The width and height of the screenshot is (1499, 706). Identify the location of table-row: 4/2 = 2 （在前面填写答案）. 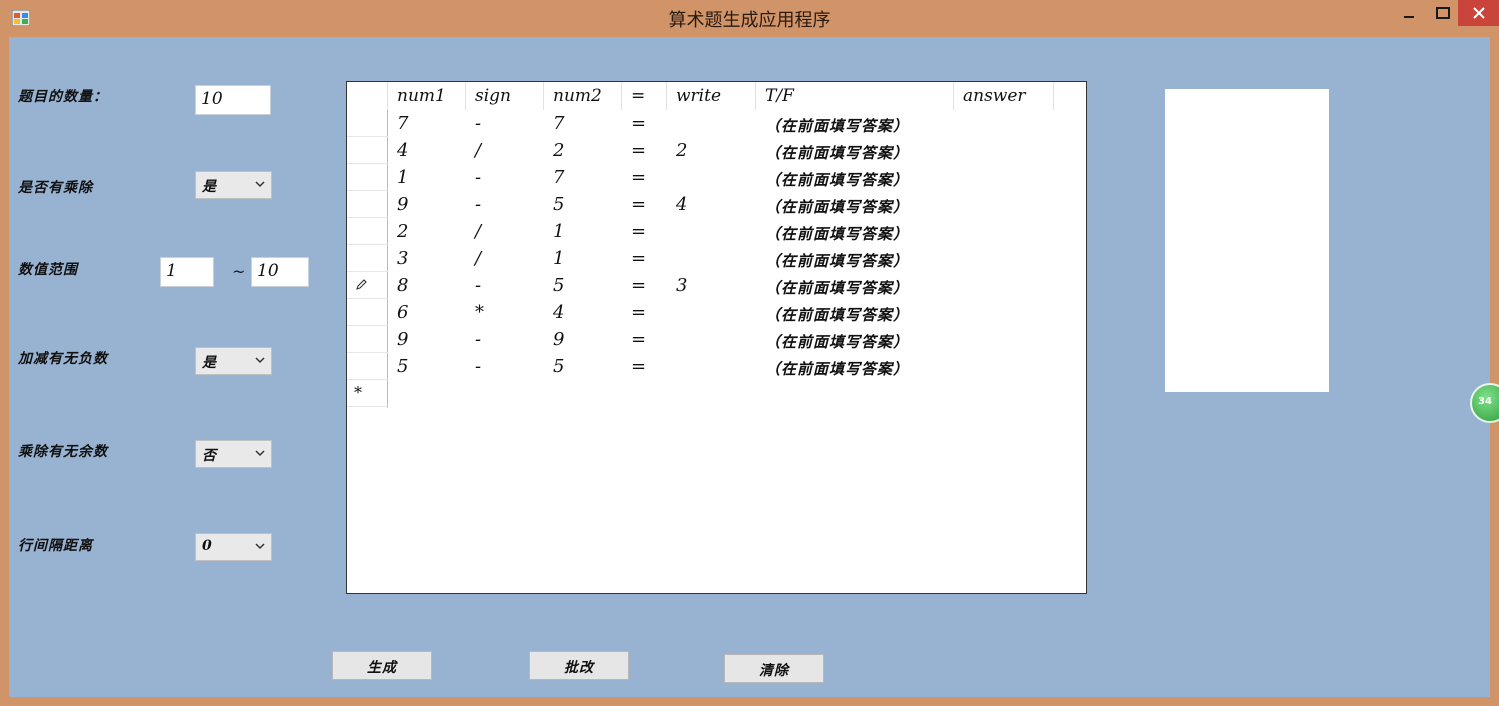
(700, 150).